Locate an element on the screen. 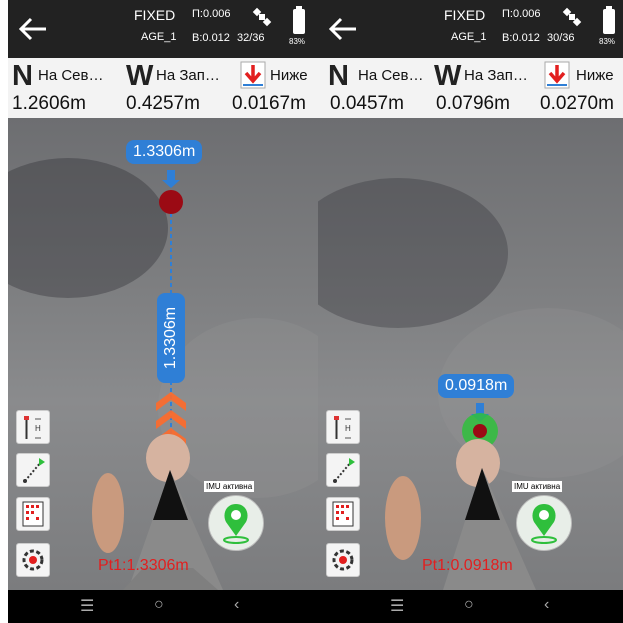 The width and height of the screenshot is (623, 623). point-distance: Pt1:1.3306m is located at coordinates (143, 565).